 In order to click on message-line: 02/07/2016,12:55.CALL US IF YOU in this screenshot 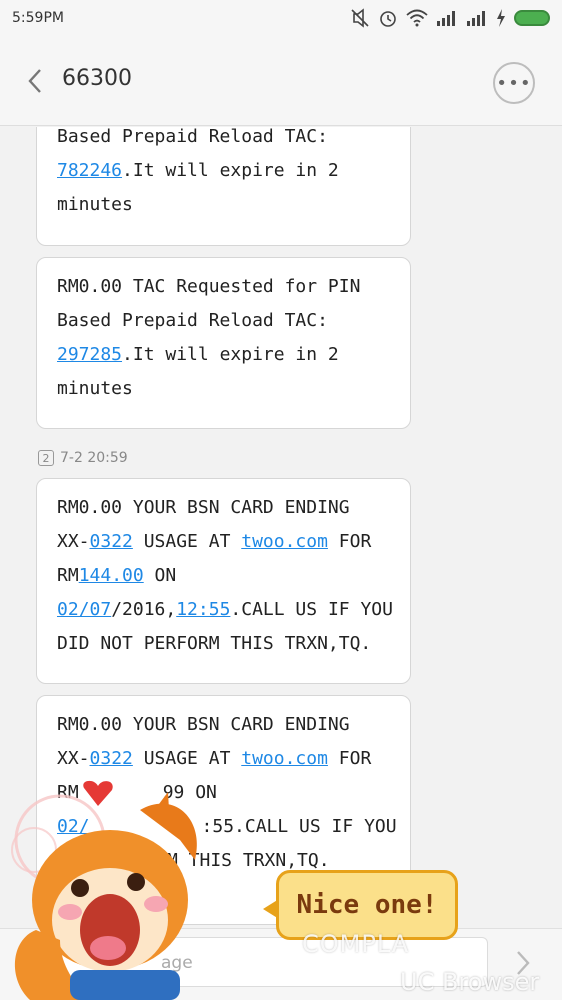, I will do `click(225, 609)`.